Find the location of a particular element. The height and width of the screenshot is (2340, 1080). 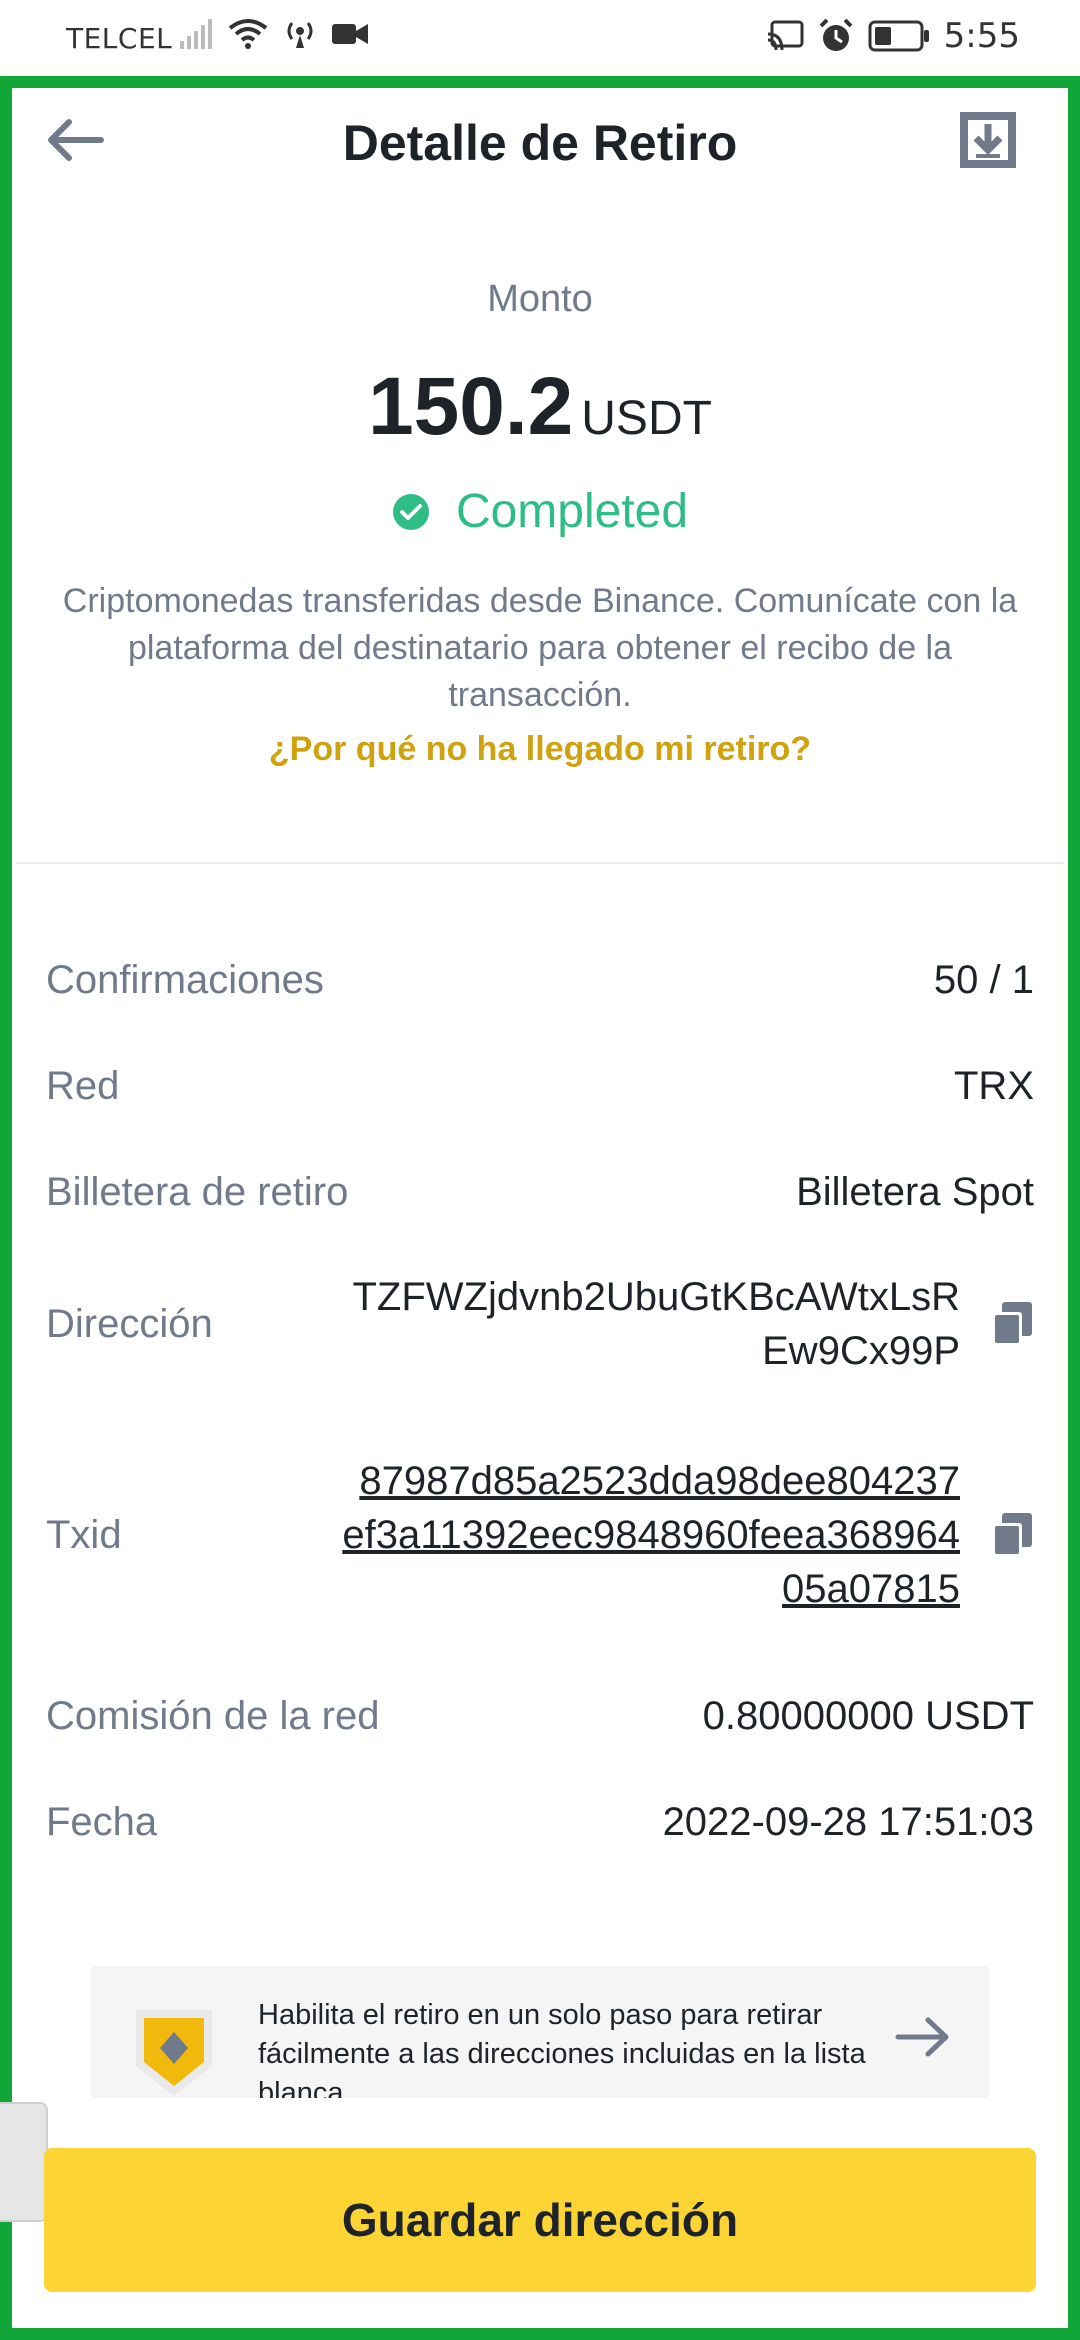

cast-icon is located at coordinates (785, 35).